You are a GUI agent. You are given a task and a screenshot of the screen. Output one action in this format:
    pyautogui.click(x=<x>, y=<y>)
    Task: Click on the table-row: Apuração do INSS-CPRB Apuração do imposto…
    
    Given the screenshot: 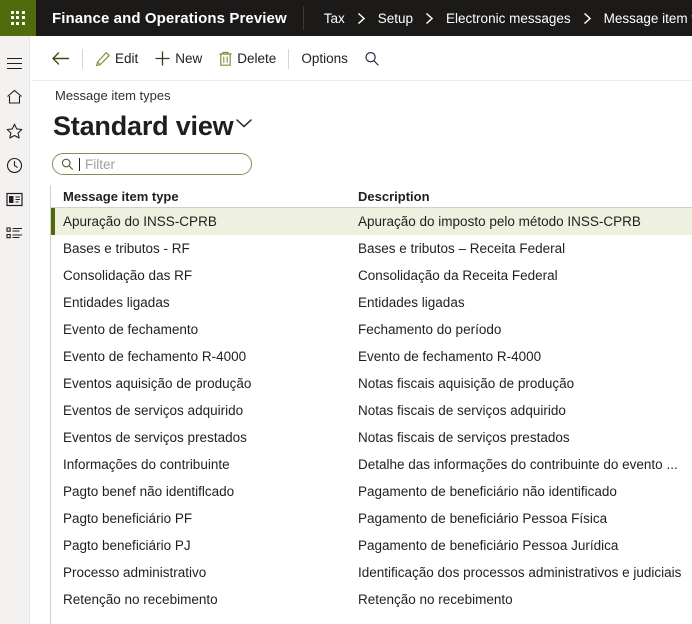 What is the action you would take?
    pyautogui.click(x=371, y=221)
    